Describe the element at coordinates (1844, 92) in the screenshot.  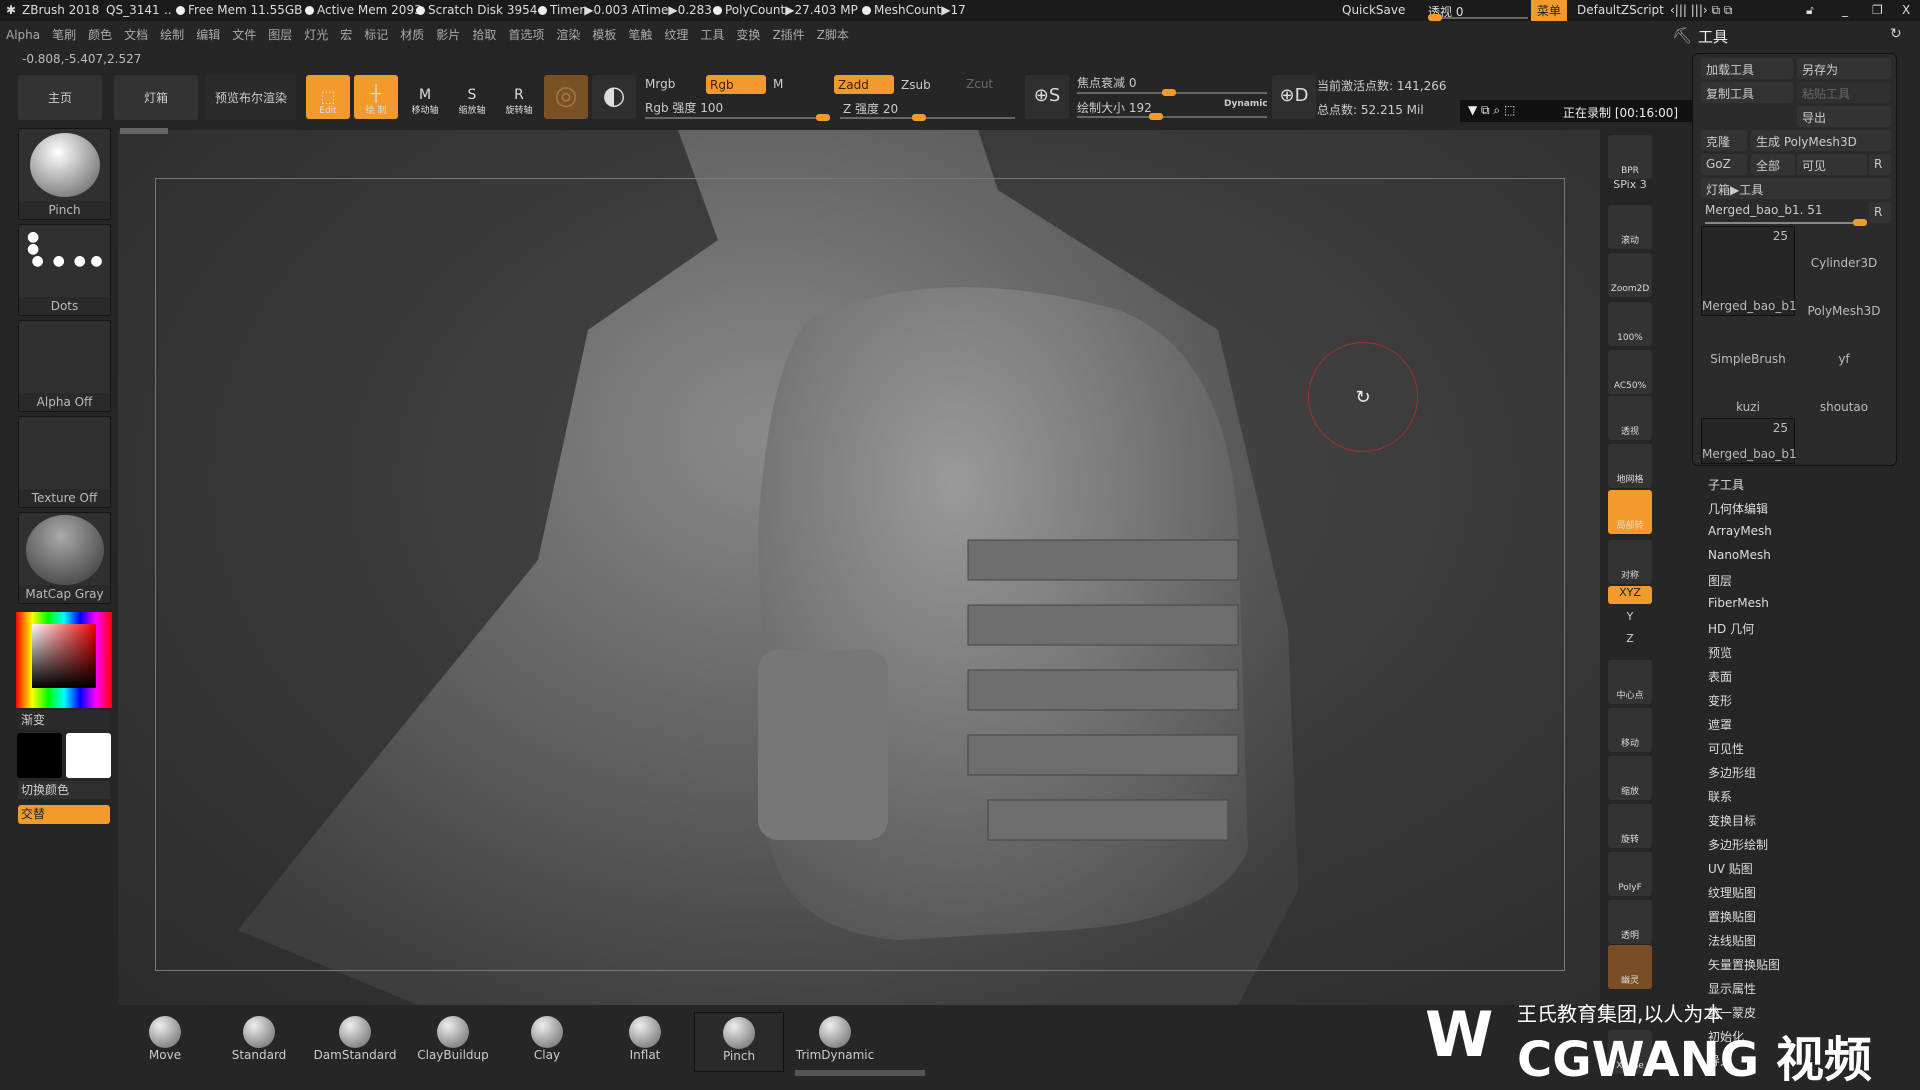
I see `paste-tool-button: 粘贴工具` at that location.